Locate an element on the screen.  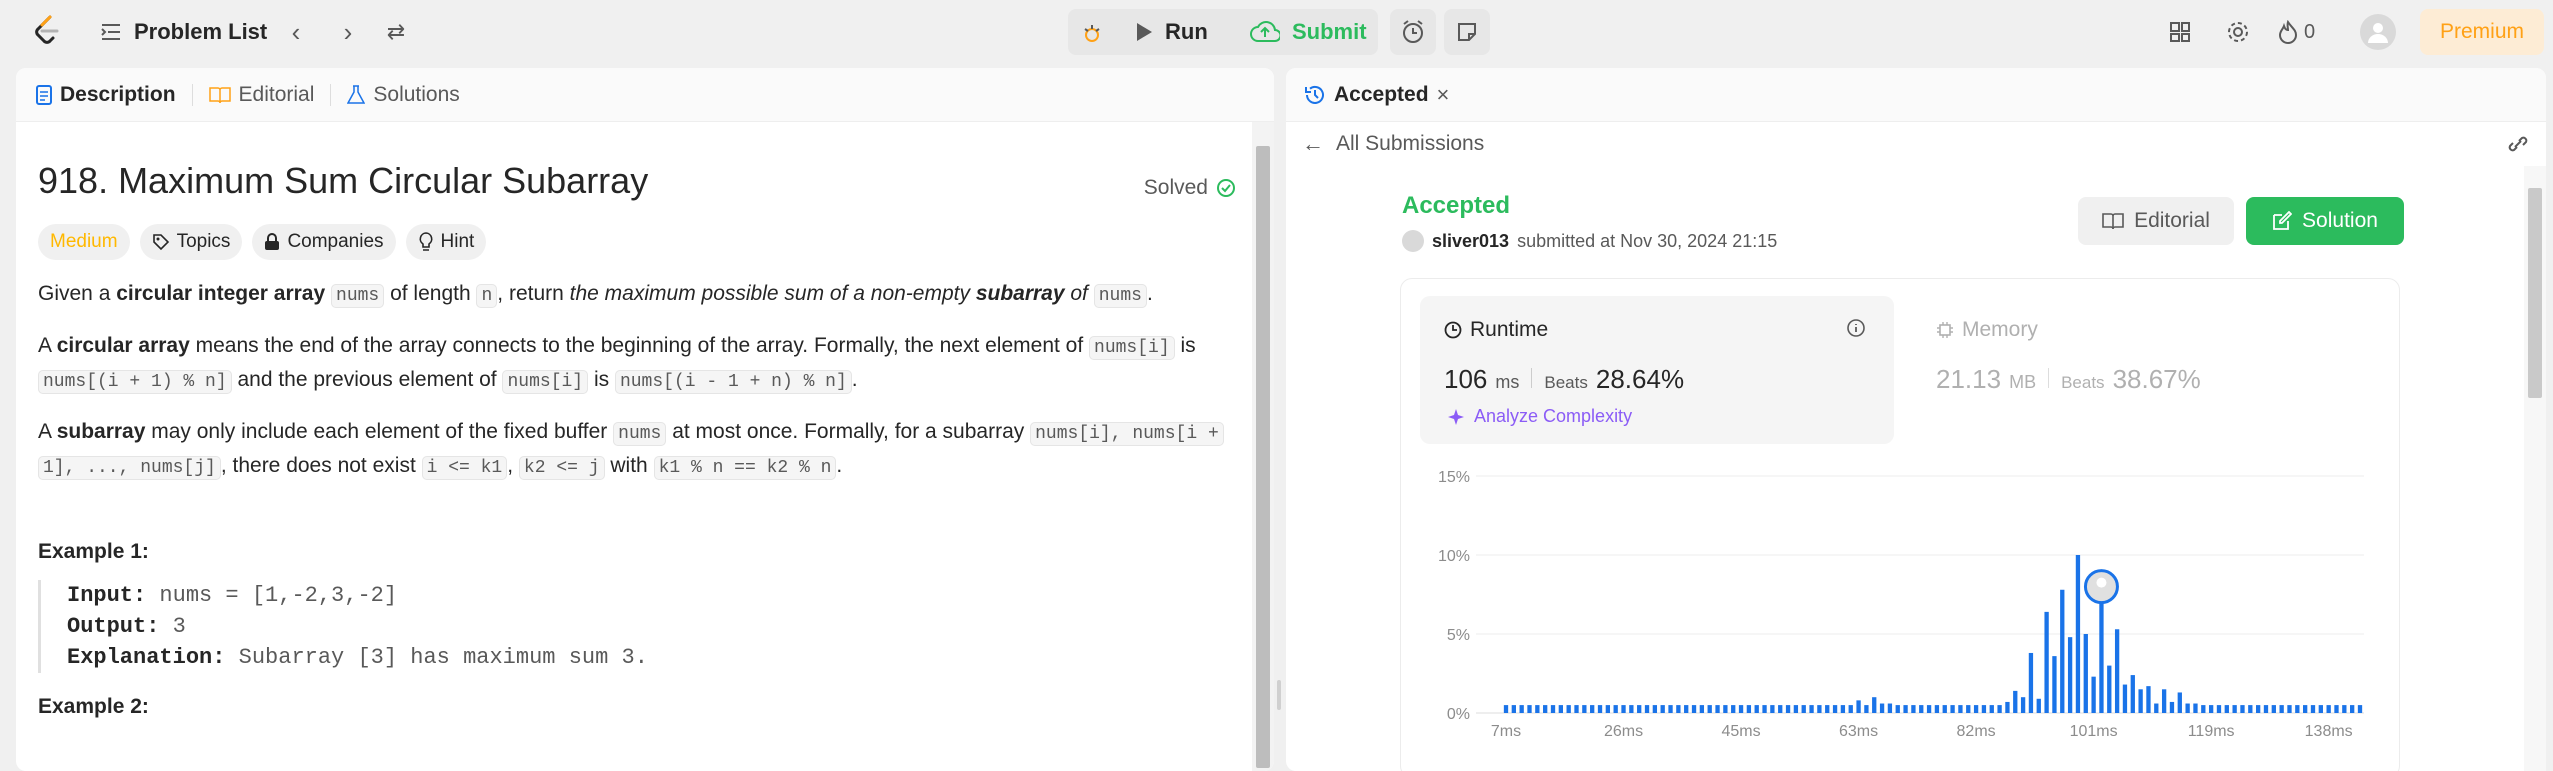
tab-accepted: Accepted × is located at coordinates (1376, 95).